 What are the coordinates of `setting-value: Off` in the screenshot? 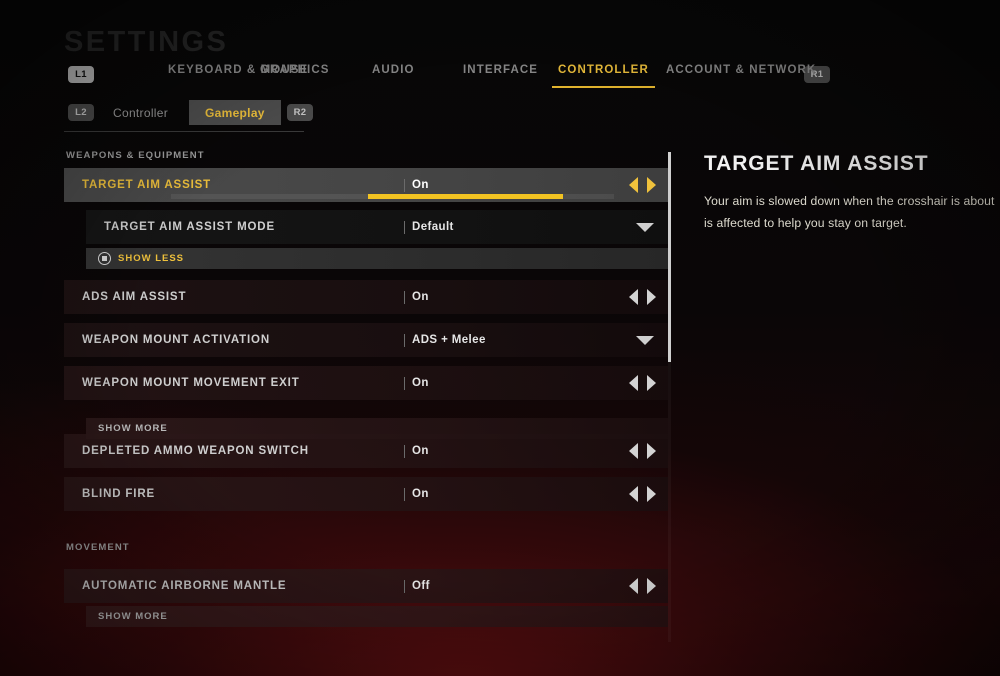 It's located at (421, 586).